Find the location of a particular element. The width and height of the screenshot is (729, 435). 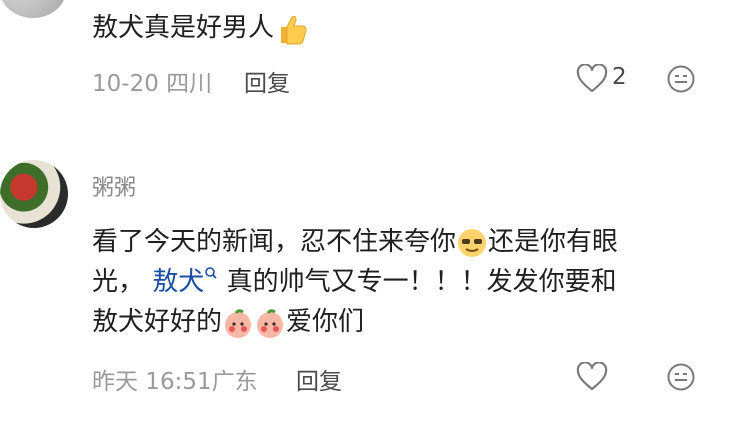

comment-body-part: 真的帅气又专一！！！发发你要和 is located at coordinates (421, 282).